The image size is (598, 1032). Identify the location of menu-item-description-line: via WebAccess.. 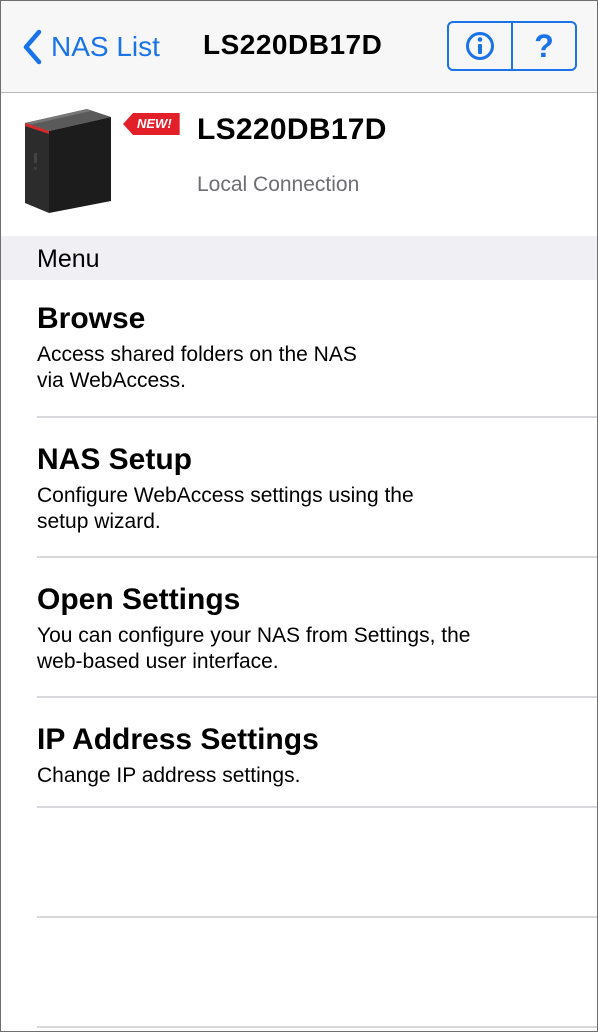
(111, 380).